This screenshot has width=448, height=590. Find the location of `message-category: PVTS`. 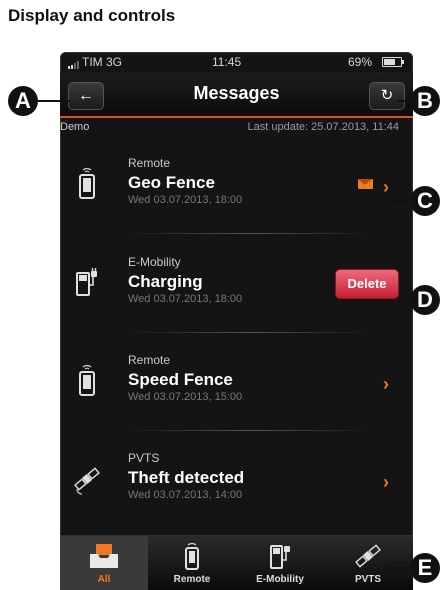

message-category: PVTS is located at coordinates (144, 458).